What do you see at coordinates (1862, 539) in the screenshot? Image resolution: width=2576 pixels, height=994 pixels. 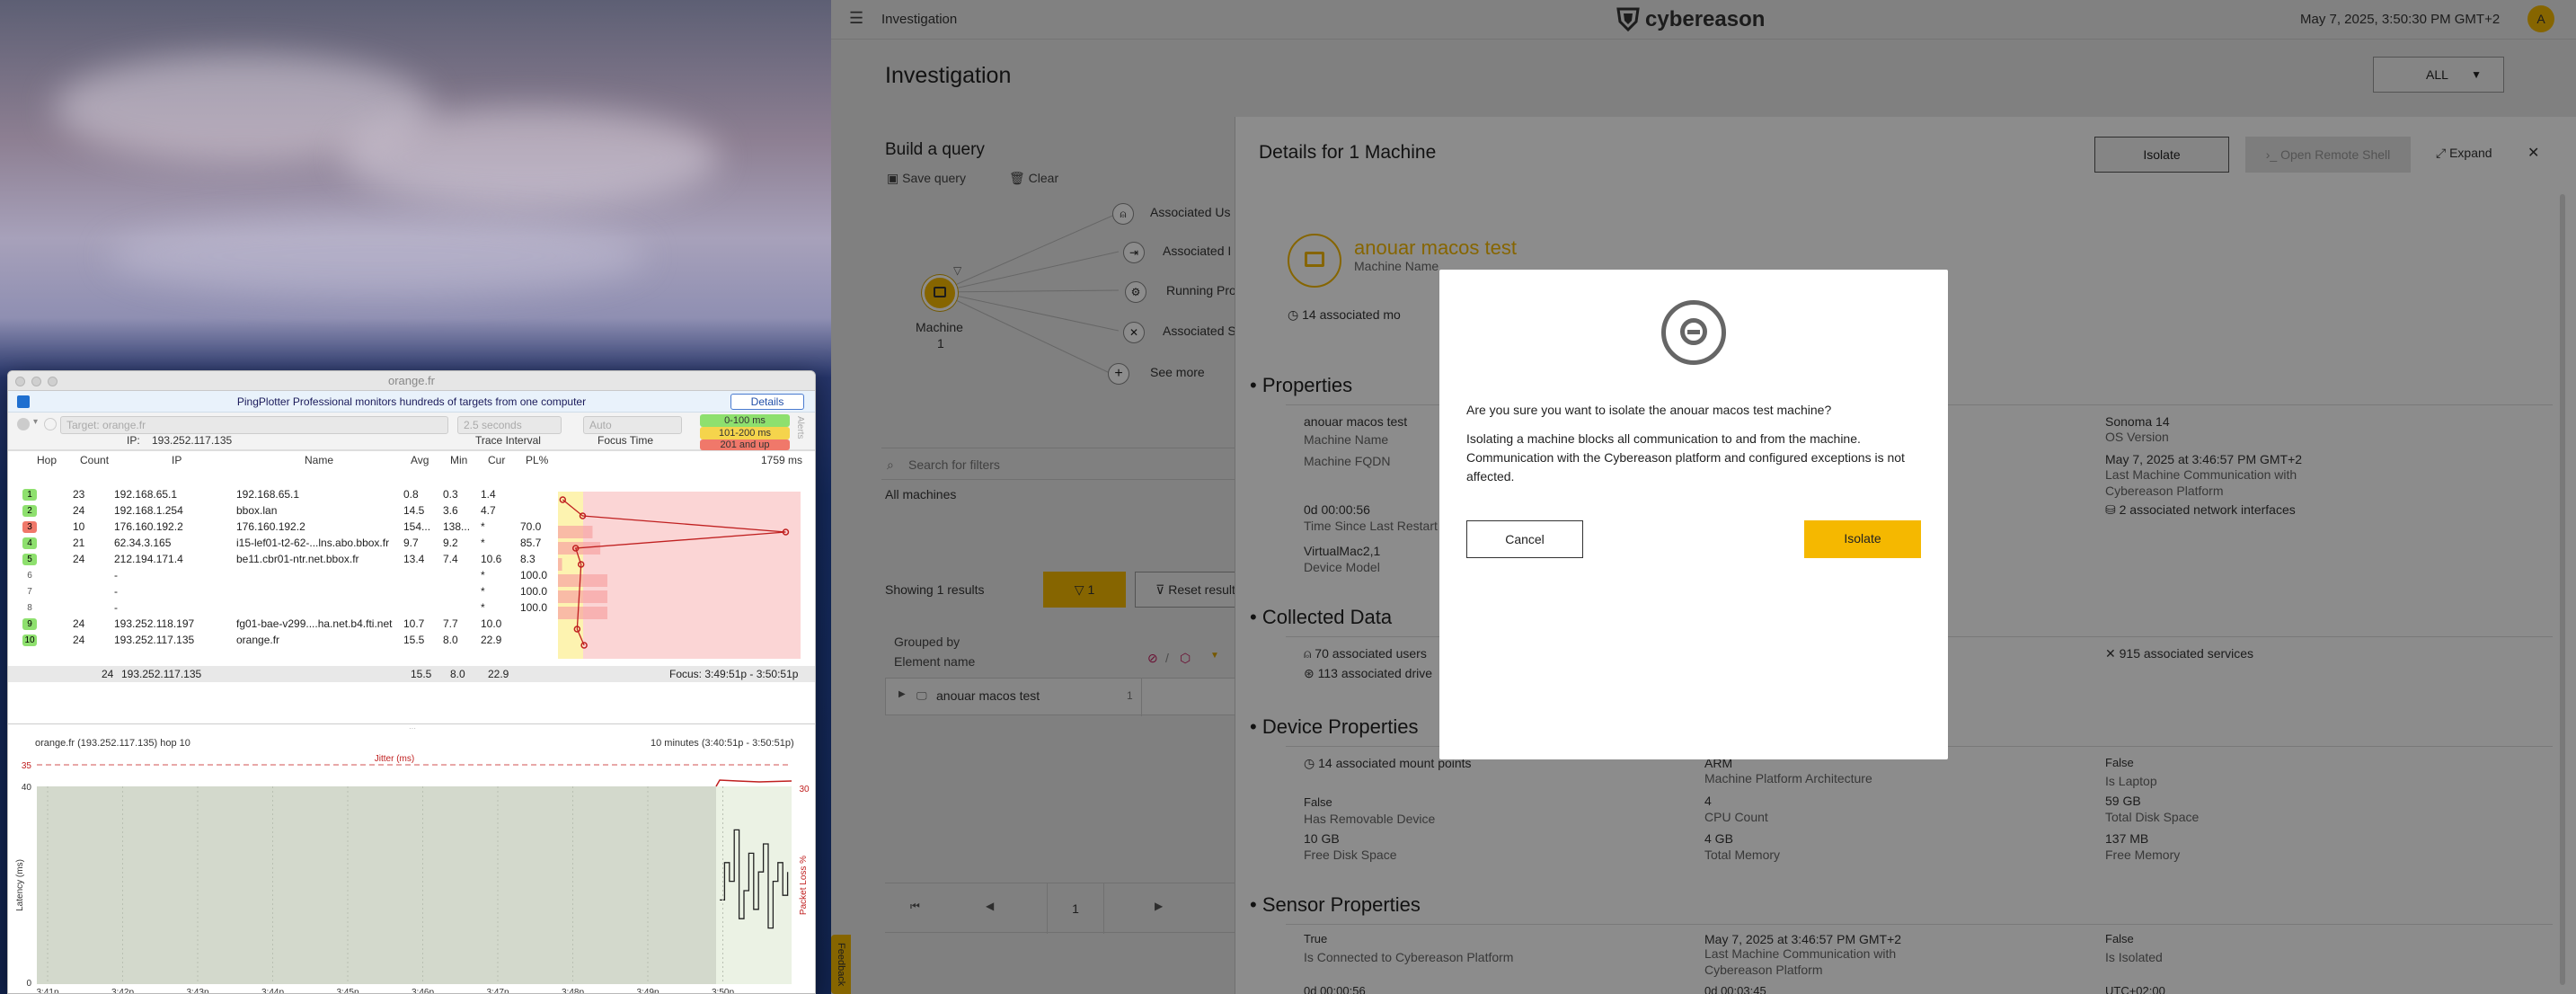 I see `confirm-isolate-button: Isolate` at bounding box center [1862, 539].